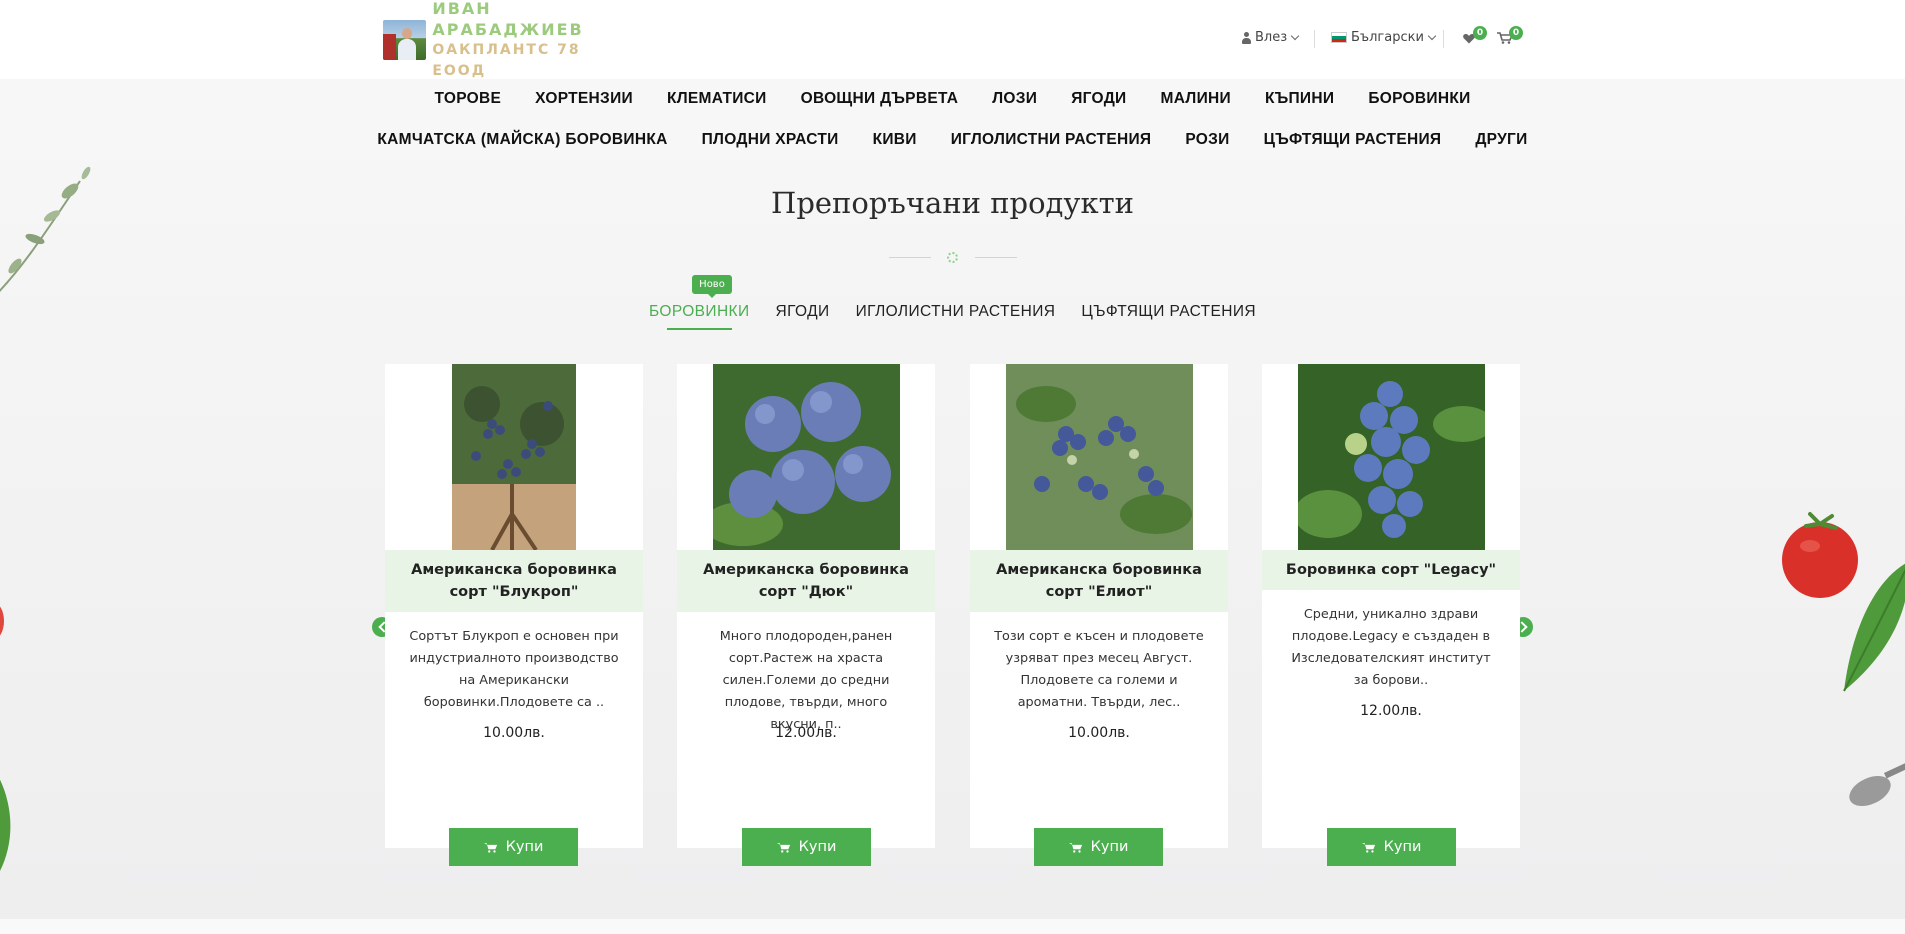 This screenshot has height=934, width=1905. What do you see at coordinates (1353, 140) in the screenshot?
I see `nav-item-2-6: ЦЪФТЯЩИ РАСТЕНИЯ` at bounding box center [1353, 140].